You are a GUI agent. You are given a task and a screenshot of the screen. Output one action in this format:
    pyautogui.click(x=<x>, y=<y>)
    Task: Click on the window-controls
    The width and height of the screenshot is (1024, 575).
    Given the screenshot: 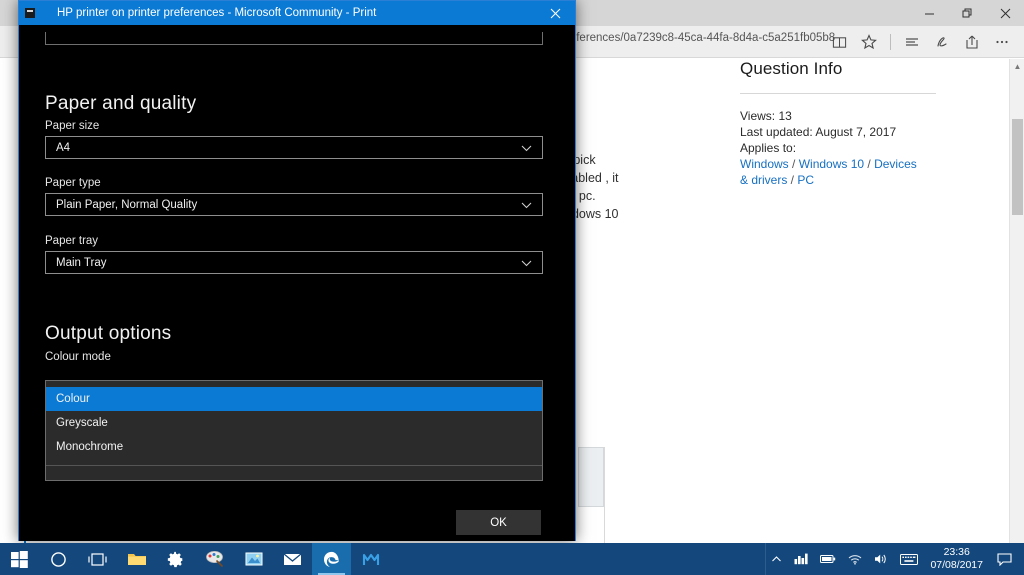 What is the action you would take?
    pyautogui.click(x=967, y=13)
    